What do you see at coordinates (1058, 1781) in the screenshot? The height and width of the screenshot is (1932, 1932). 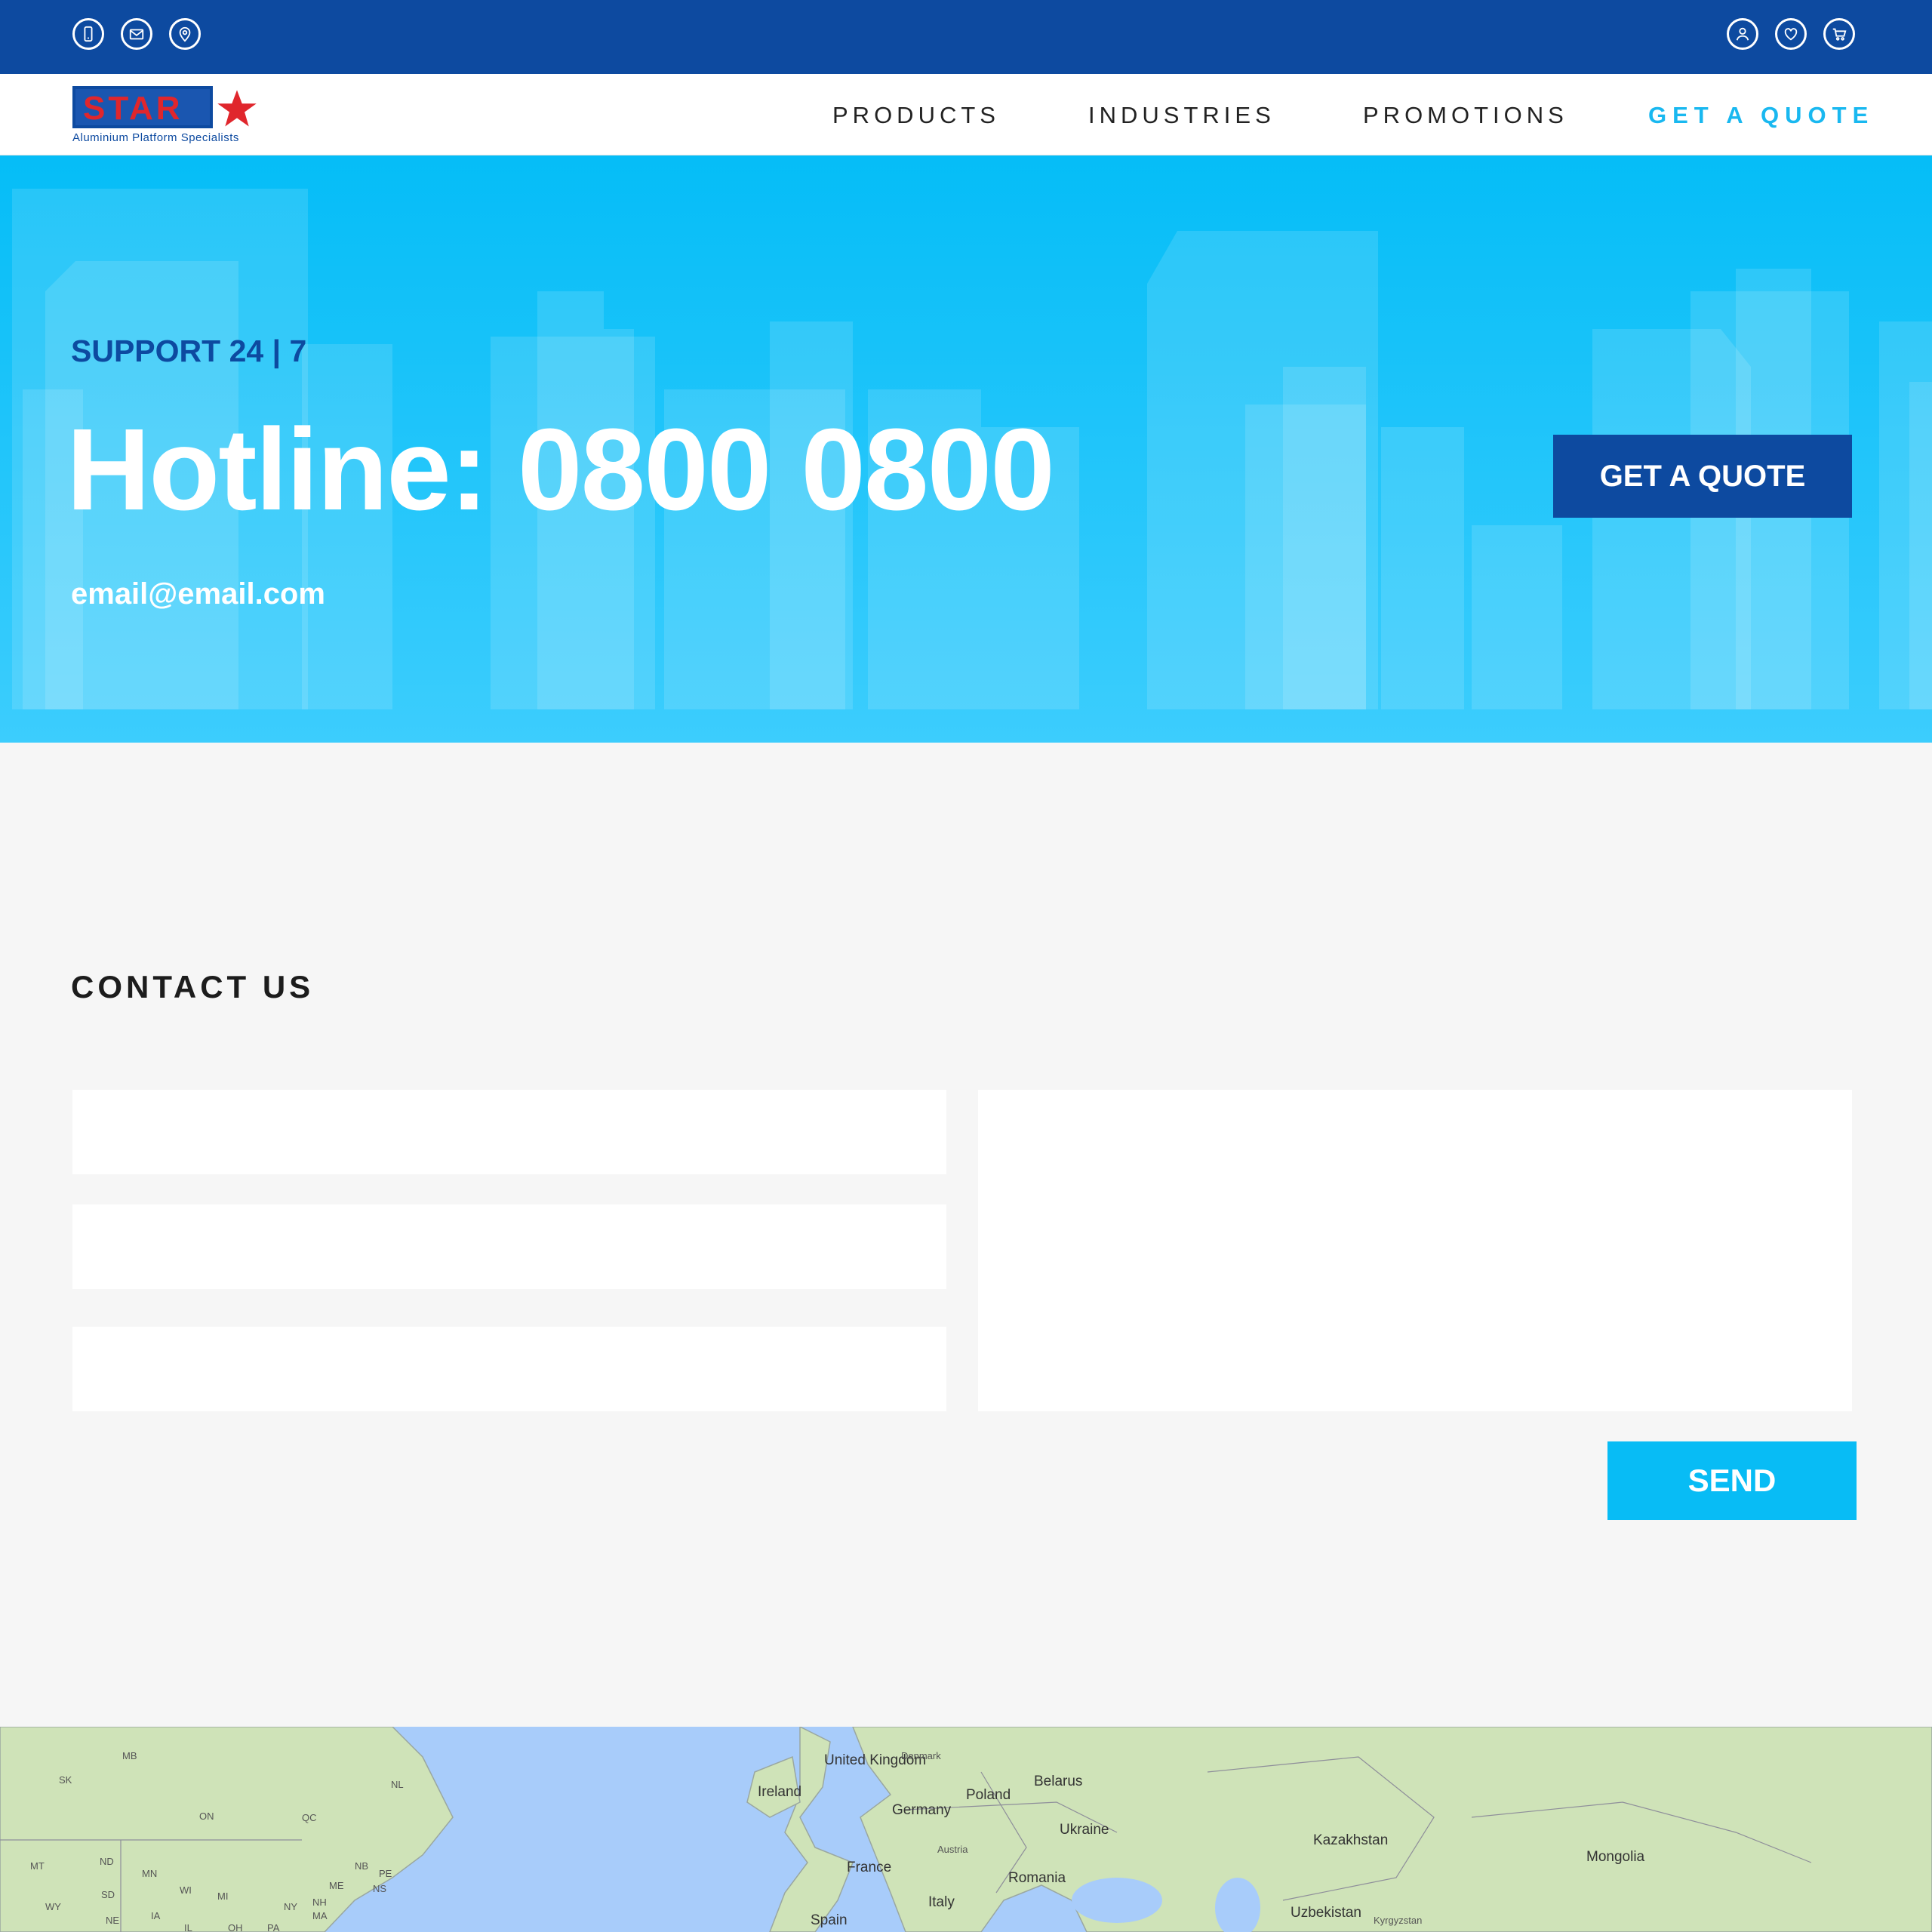 I see `map-label: Belarus` at bounding box center [1058, 1781].